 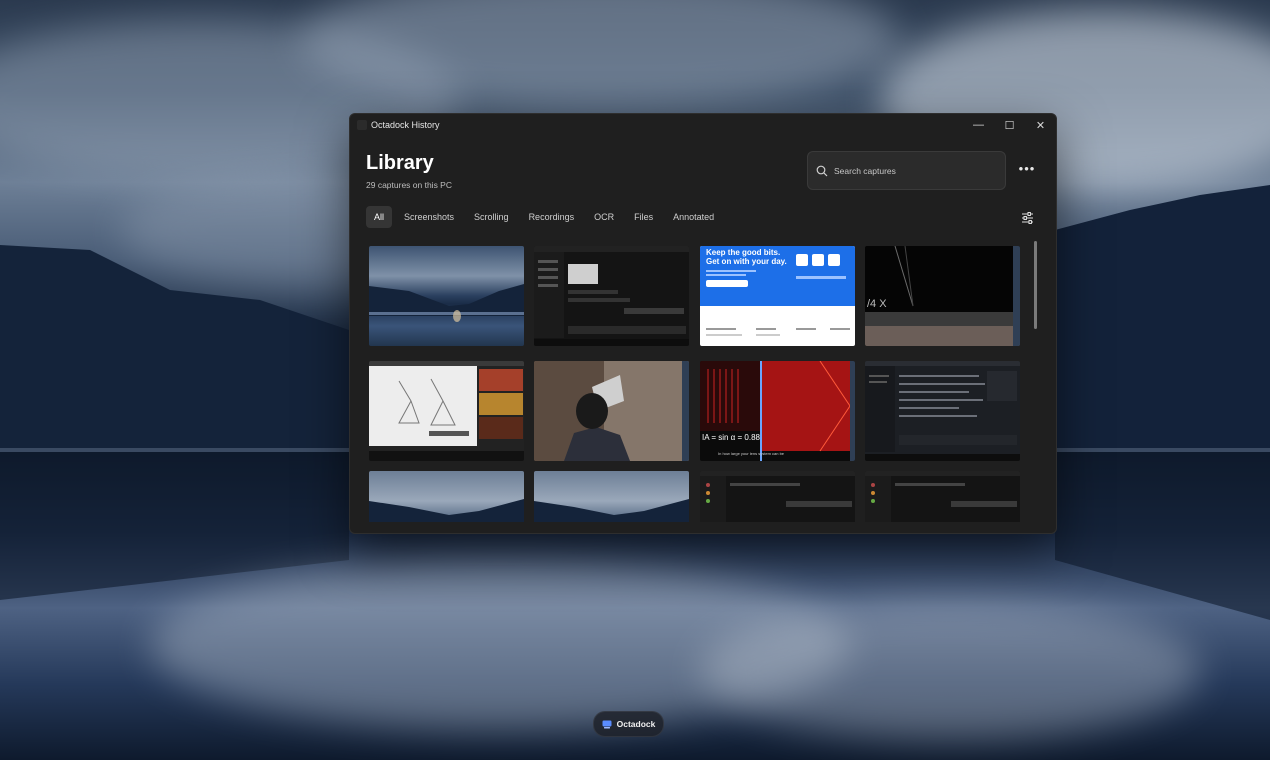 I want to click on minimize-button: —, so click(x=978, y=125).